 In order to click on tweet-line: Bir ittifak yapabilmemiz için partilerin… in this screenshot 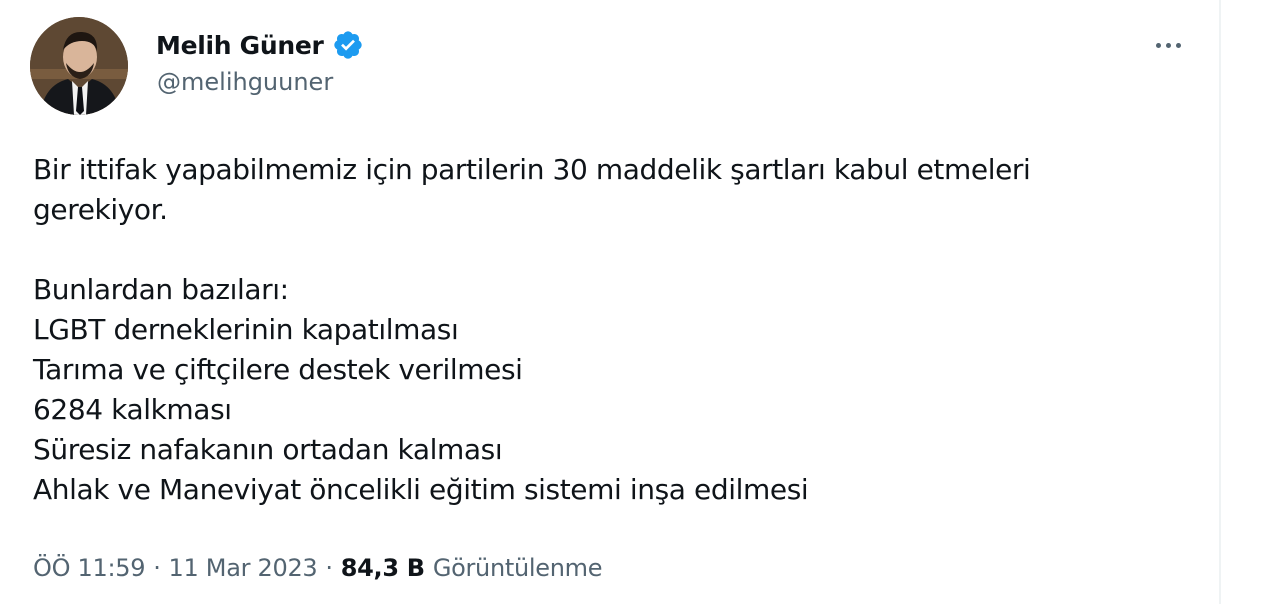, I will do `click(532, 169)`.